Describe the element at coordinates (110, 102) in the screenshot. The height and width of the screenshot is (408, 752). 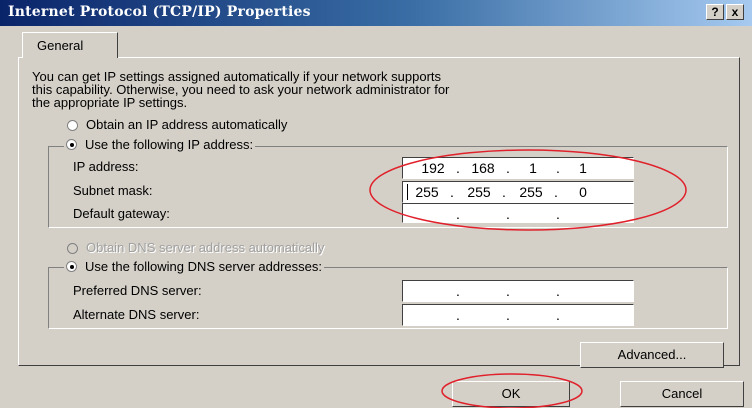
I see `description-line: the appropriate IP settings.` at that location.